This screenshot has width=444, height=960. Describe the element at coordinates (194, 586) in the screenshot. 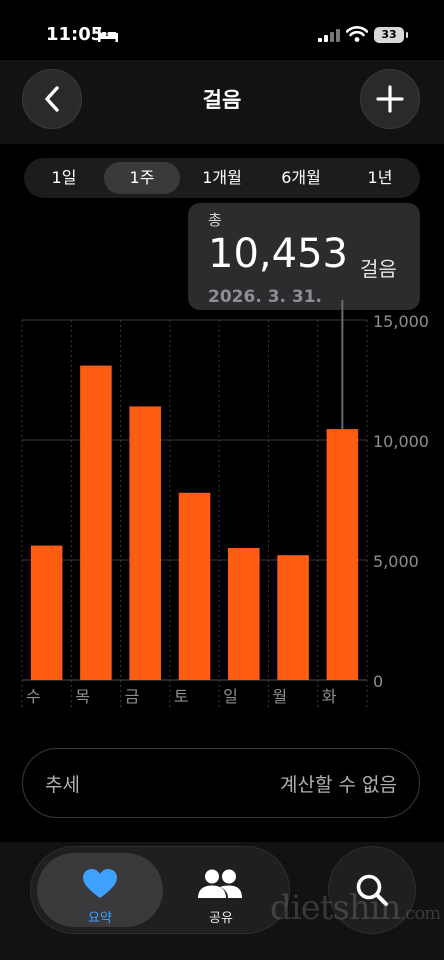

I see `bar-토` at that location.